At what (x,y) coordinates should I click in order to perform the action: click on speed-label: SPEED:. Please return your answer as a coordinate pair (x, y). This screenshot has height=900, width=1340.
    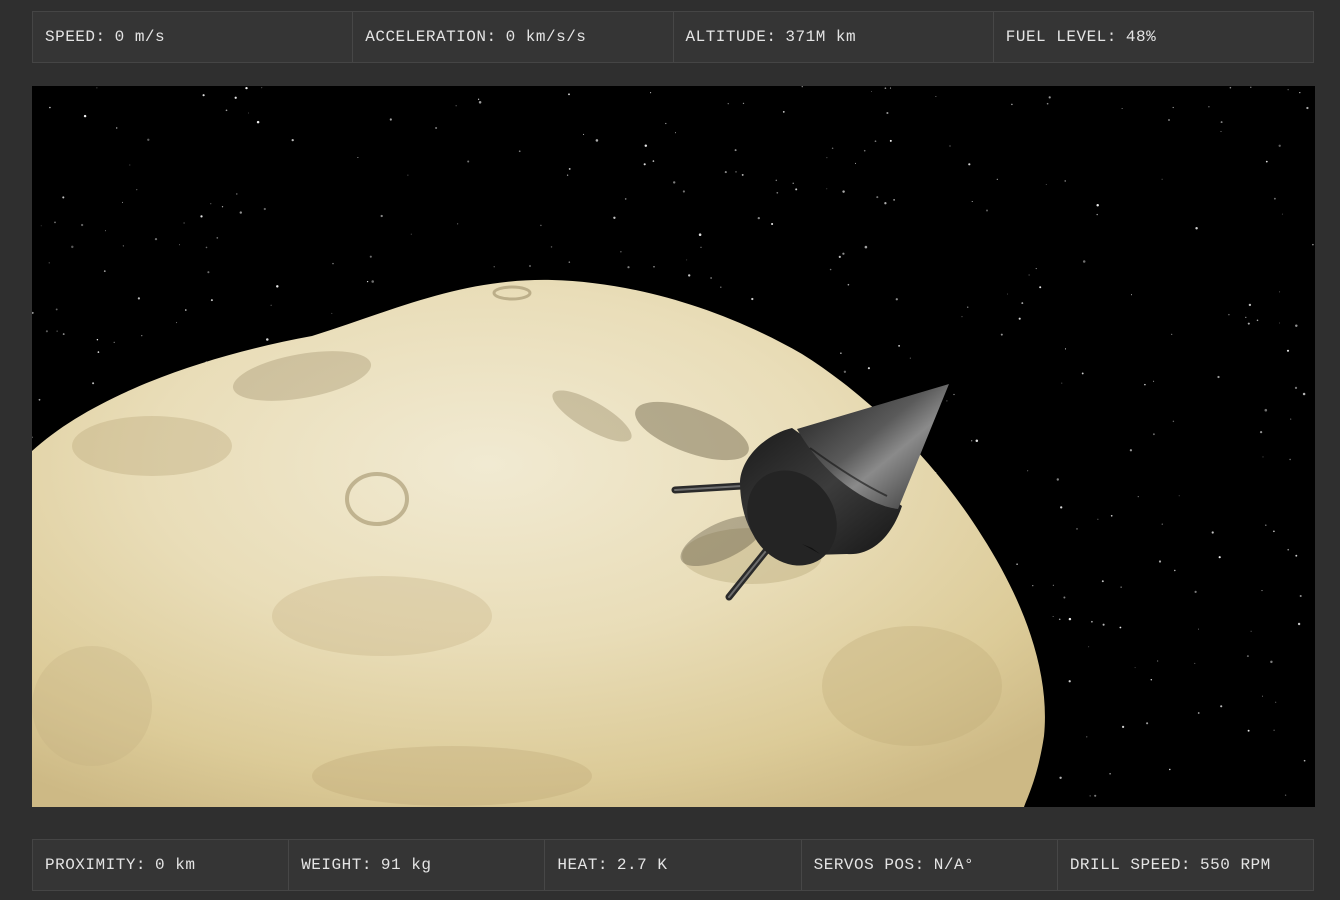
    Looking at the image, I should click on (75, 37).